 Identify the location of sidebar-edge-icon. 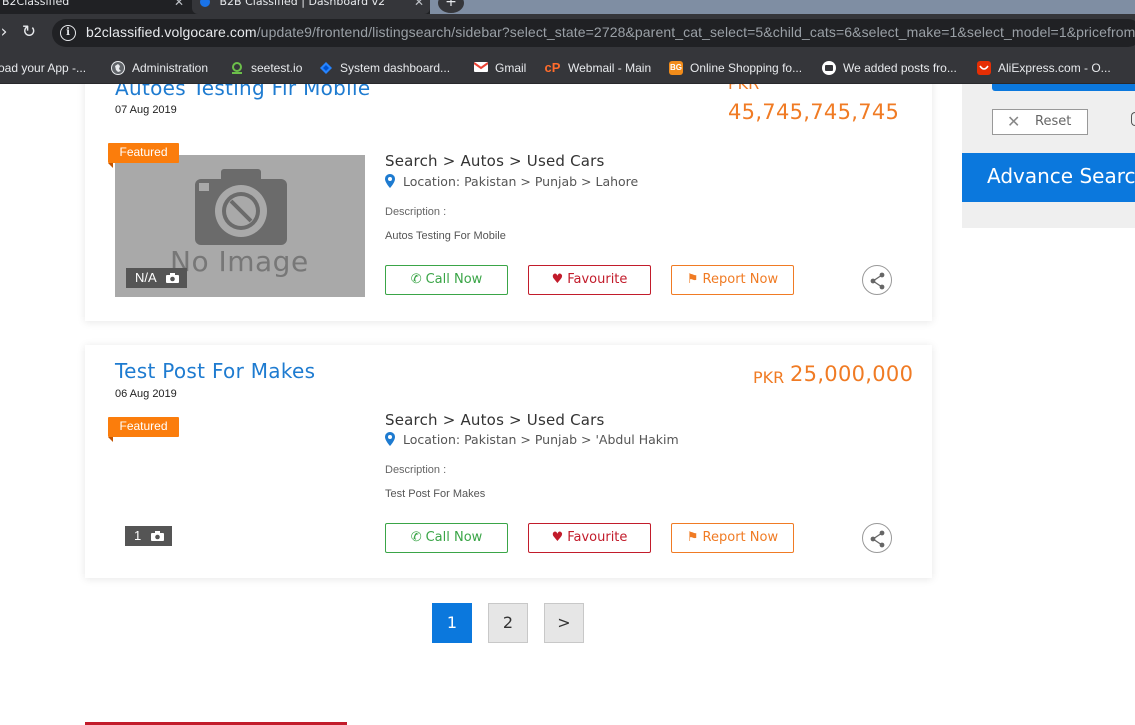
(1133, 119).